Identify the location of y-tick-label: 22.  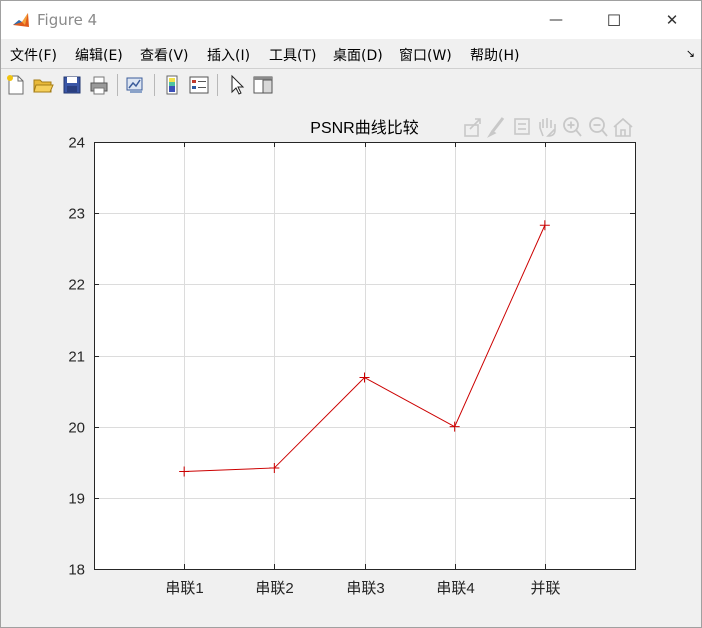
(76, 285).